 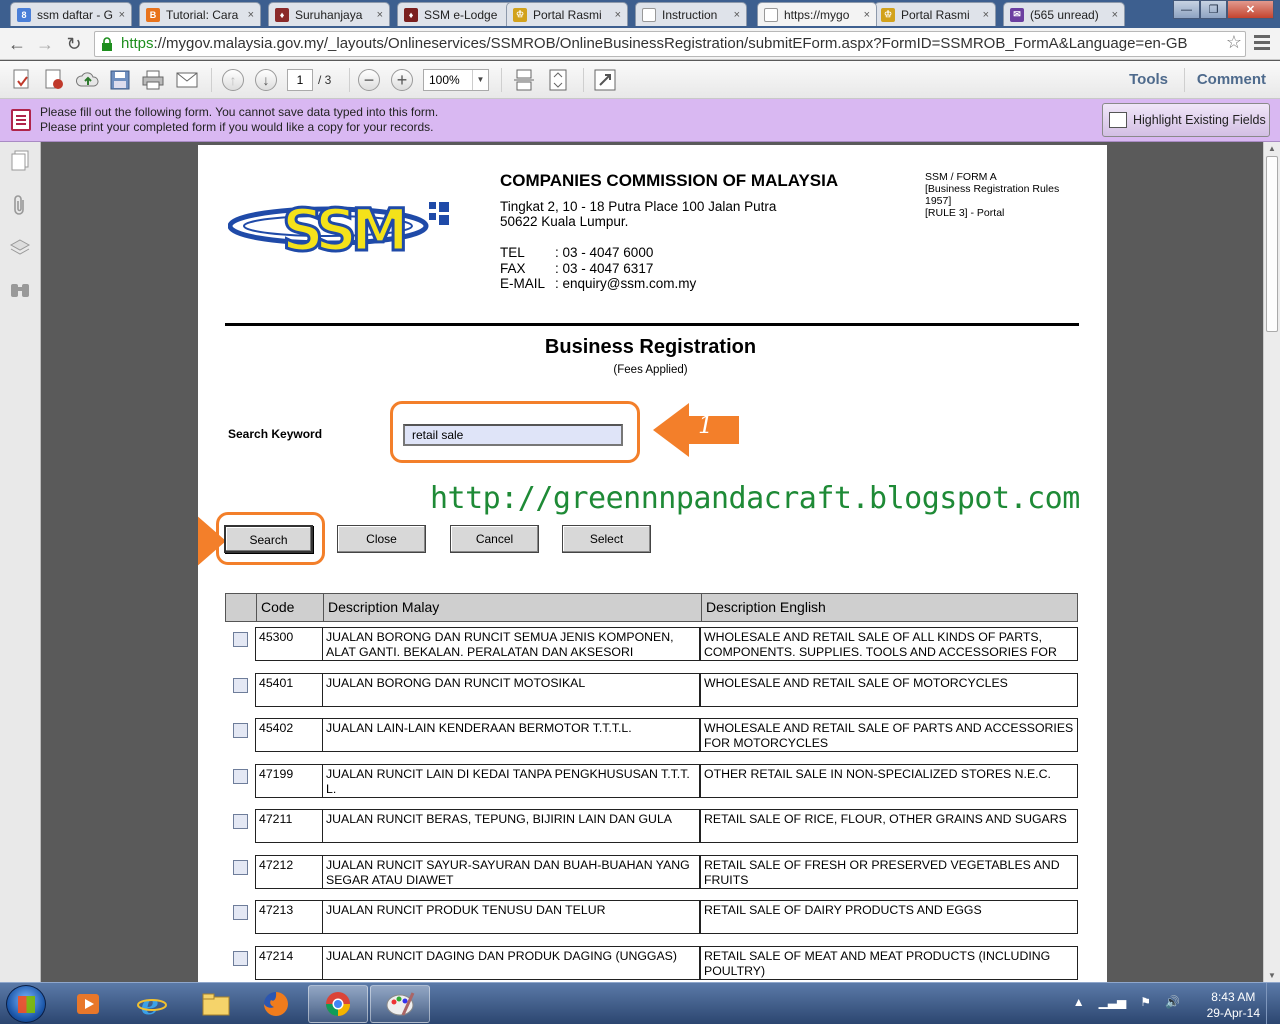 I want to click on show-hidden-icons-icon: ▲, so click(x=1079, y=1002).